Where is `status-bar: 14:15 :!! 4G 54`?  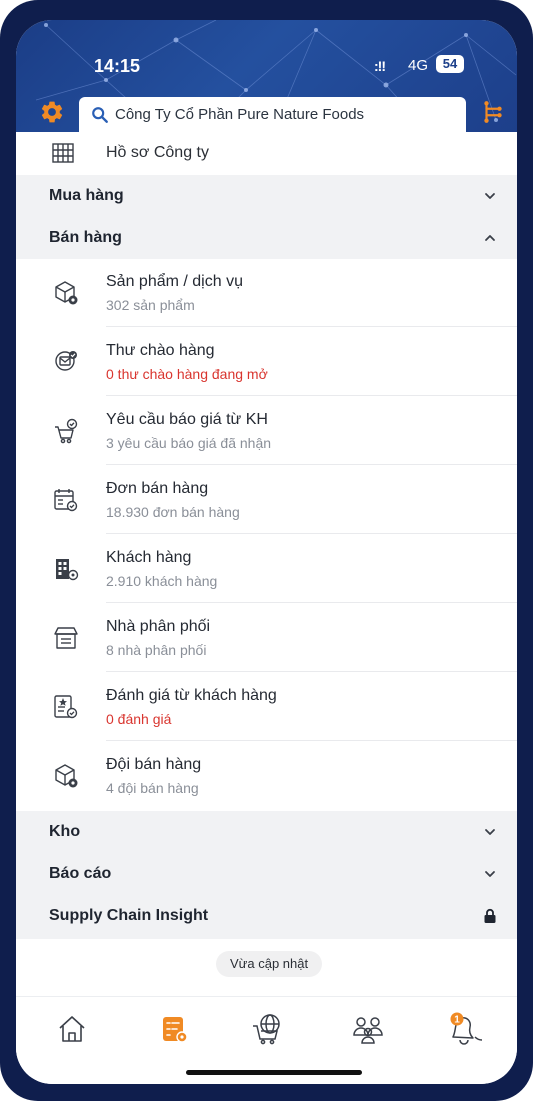
status-bar: 14:15 :!! 4G 54 is located at coordinates (266, 55).